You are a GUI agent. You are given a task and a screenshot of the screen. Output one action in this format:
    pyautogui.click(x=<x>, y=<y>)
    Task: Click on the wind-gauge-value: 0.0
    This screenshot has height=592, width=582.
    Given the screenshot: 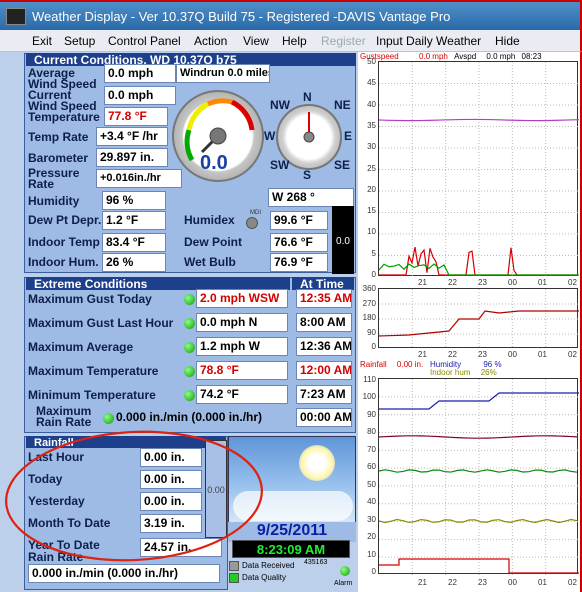 What is the action you would take?
    pyautogui.click(x=214, y=163)
    